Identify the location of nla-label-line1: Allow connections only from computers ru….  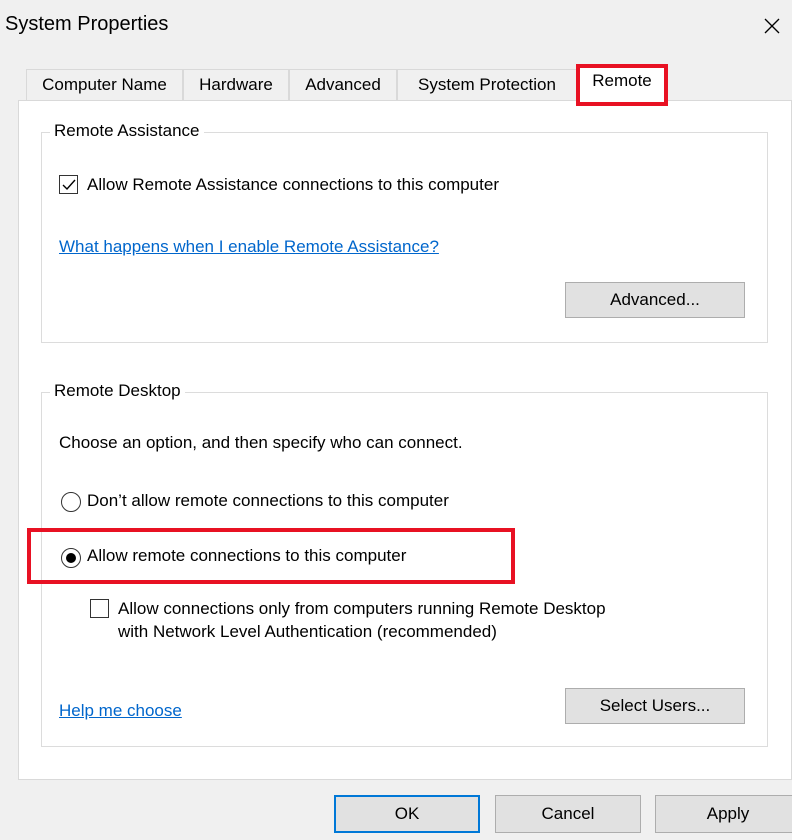
(362, 608).